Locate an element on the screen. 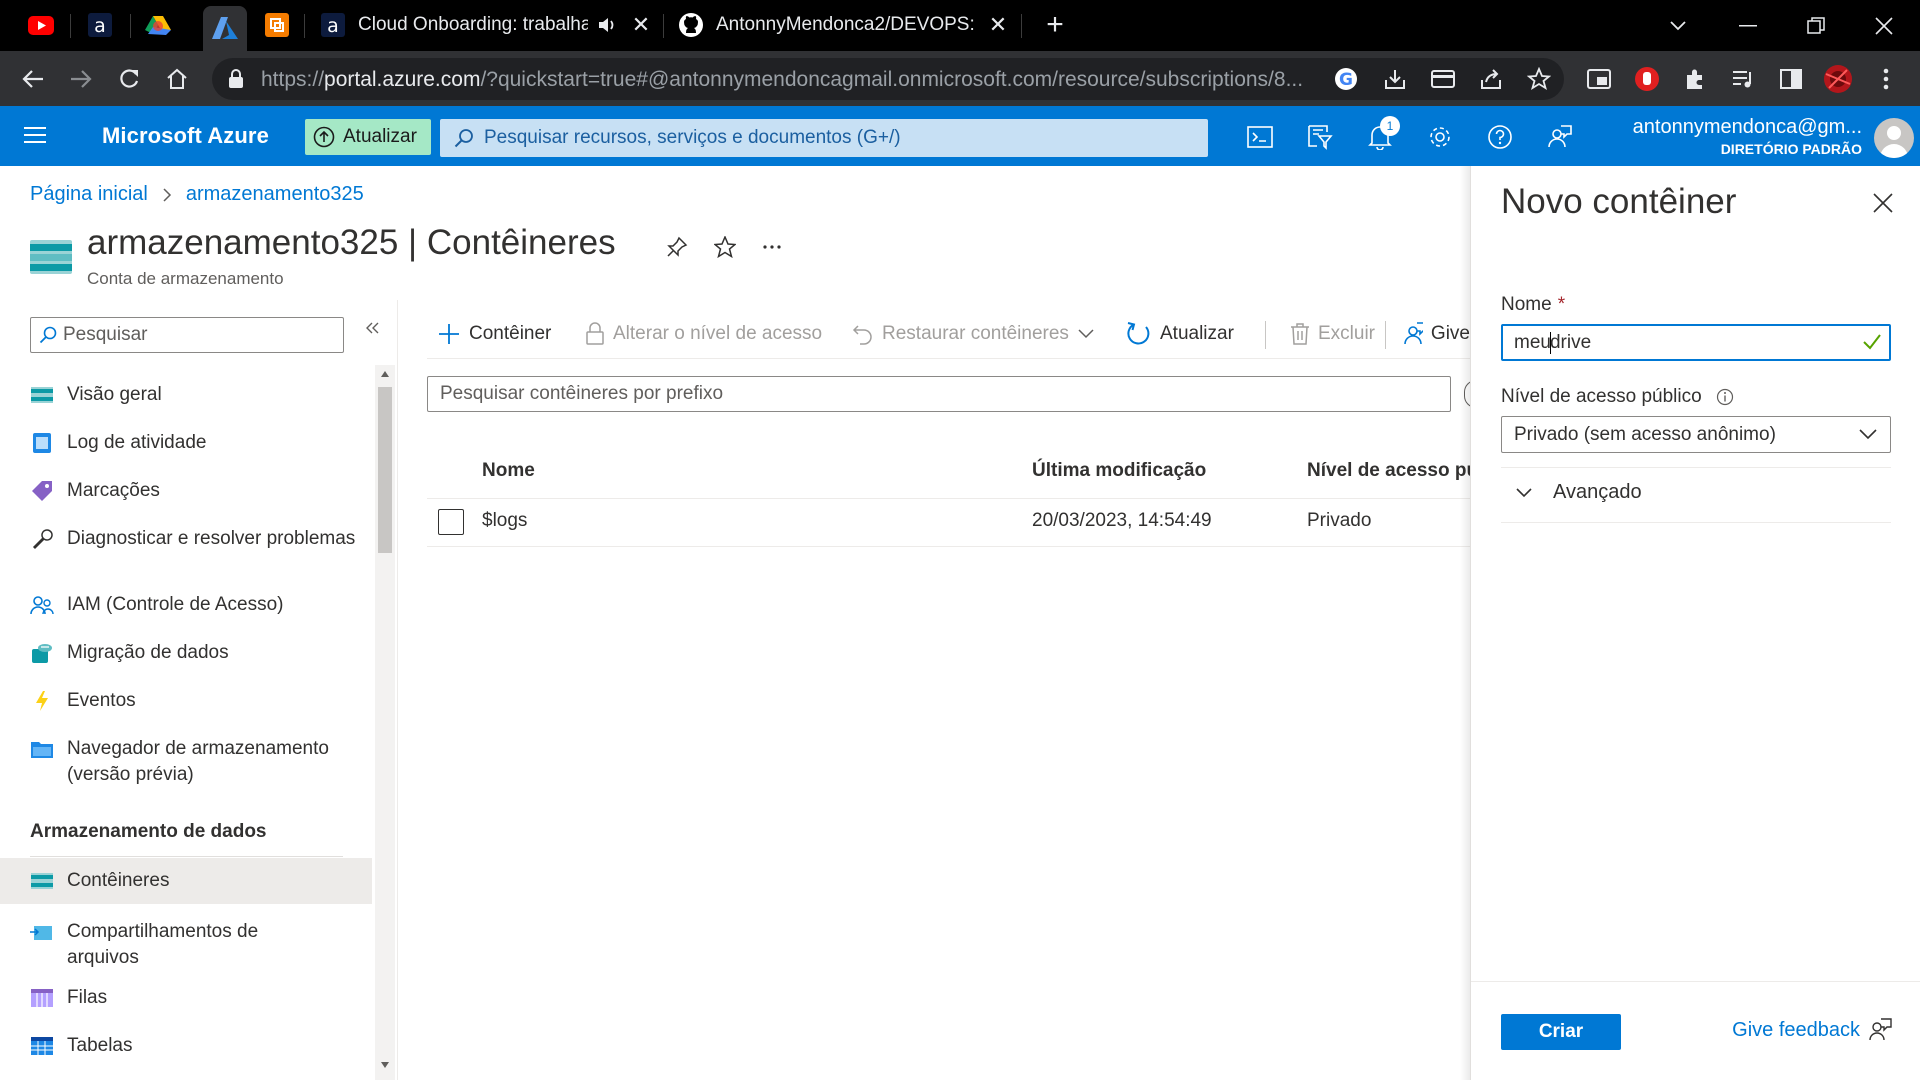 The width and height of the screenshot is (1920, 1080). row-checkbox is located at coordinates (451, 522).